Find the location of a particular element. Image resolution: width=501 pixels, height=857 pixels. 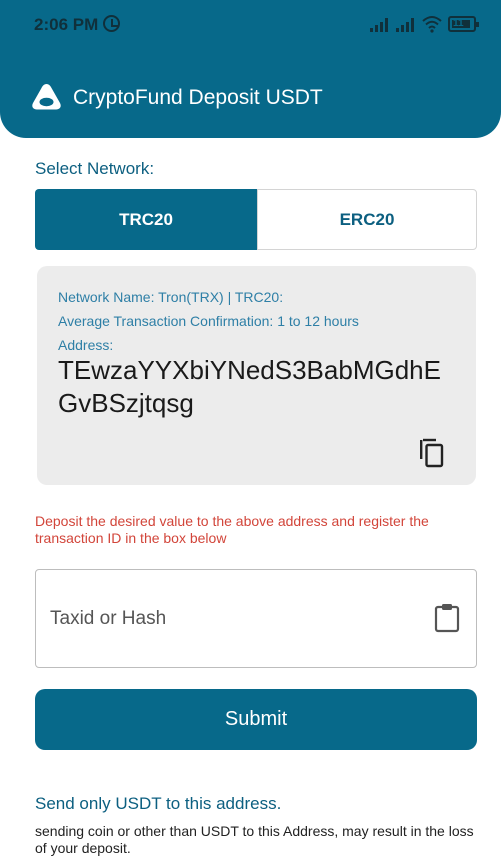

wifi-icon is located at coordinates (432, 24).